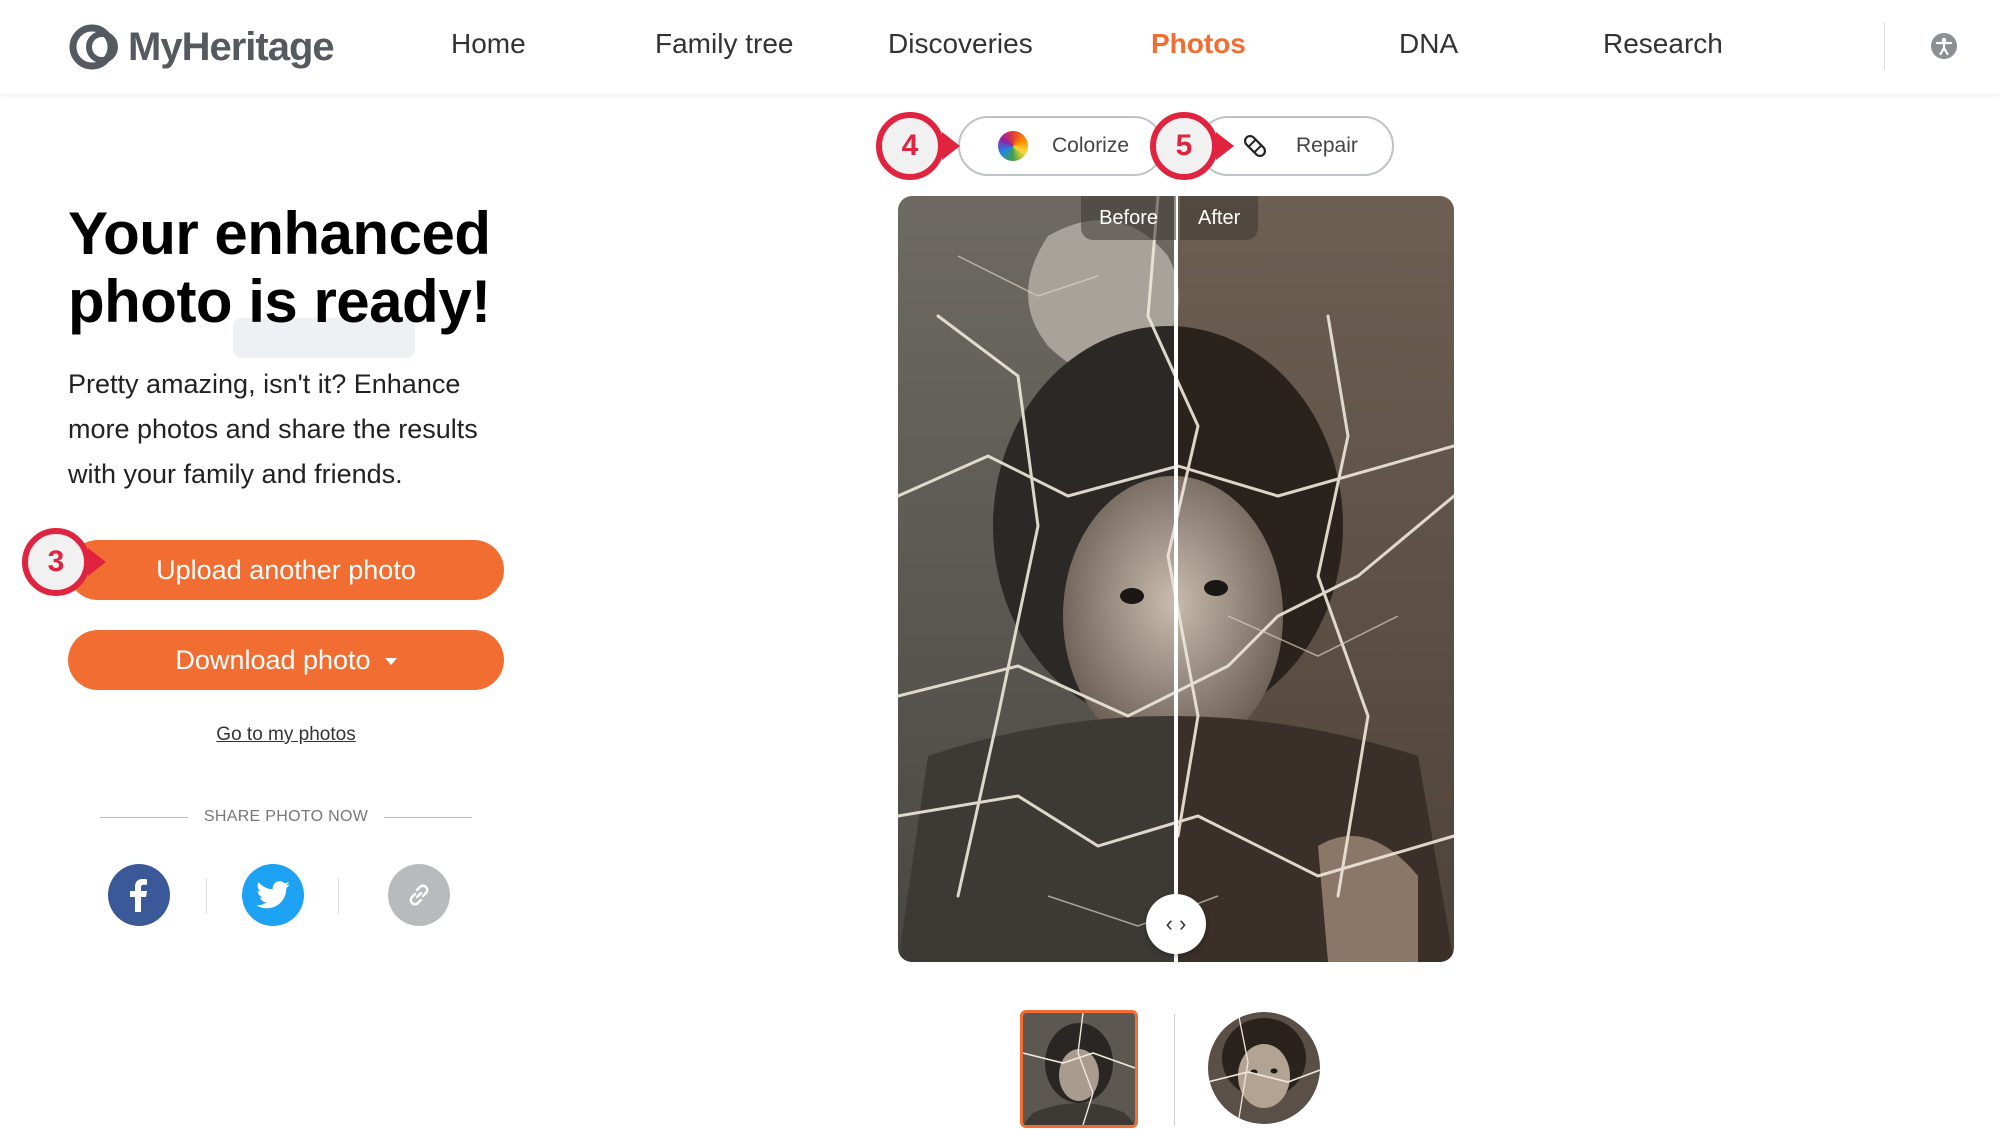  I want to click on upload-button-label: Upload another photo, so click(286, 569).